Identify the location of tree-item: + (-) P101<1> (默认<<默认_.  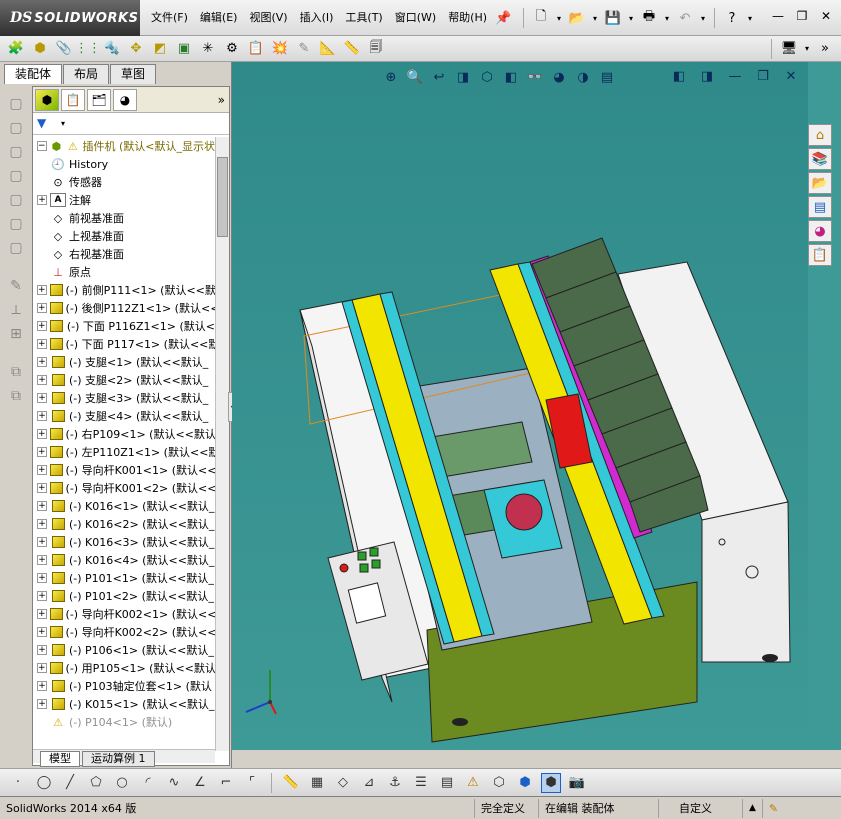
(124, 578).